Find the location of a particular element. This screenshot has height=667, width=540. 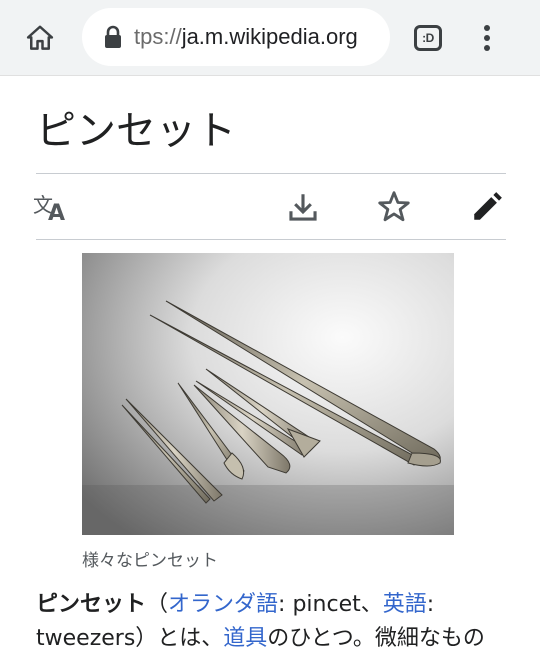

address-bar: tps://ja.m.wikipedia.org is located at coordinates (236, 37).